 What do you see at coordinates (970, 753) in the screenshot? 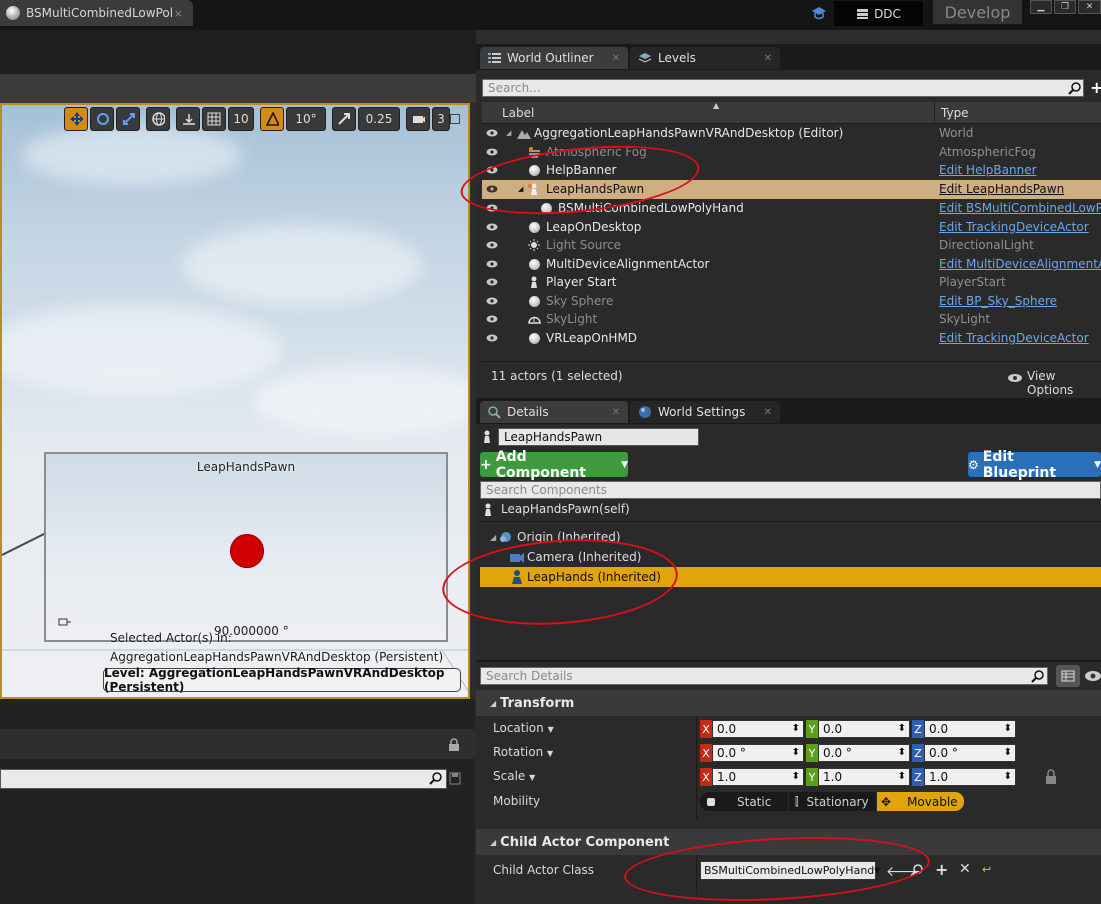
I see `rotation-z-input: 0.0 ° ⬍` at bounding box center [970, 753].